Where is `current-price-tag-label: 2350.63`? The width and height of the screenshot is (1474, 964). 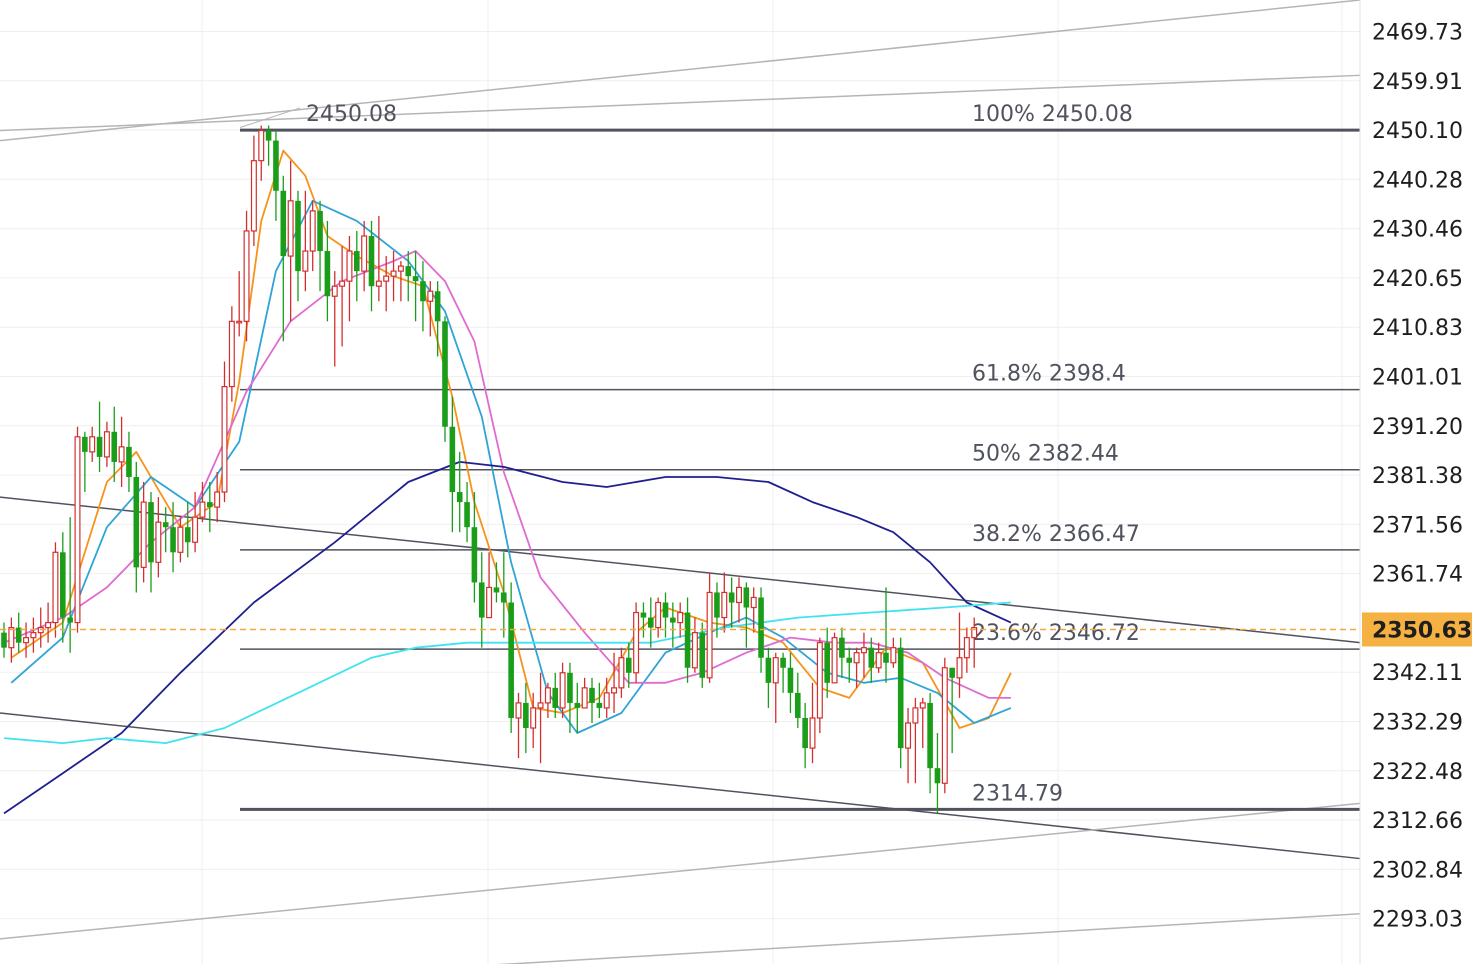
current-price-tag-label: 2350.63 is located at coordinates (1422, 630).